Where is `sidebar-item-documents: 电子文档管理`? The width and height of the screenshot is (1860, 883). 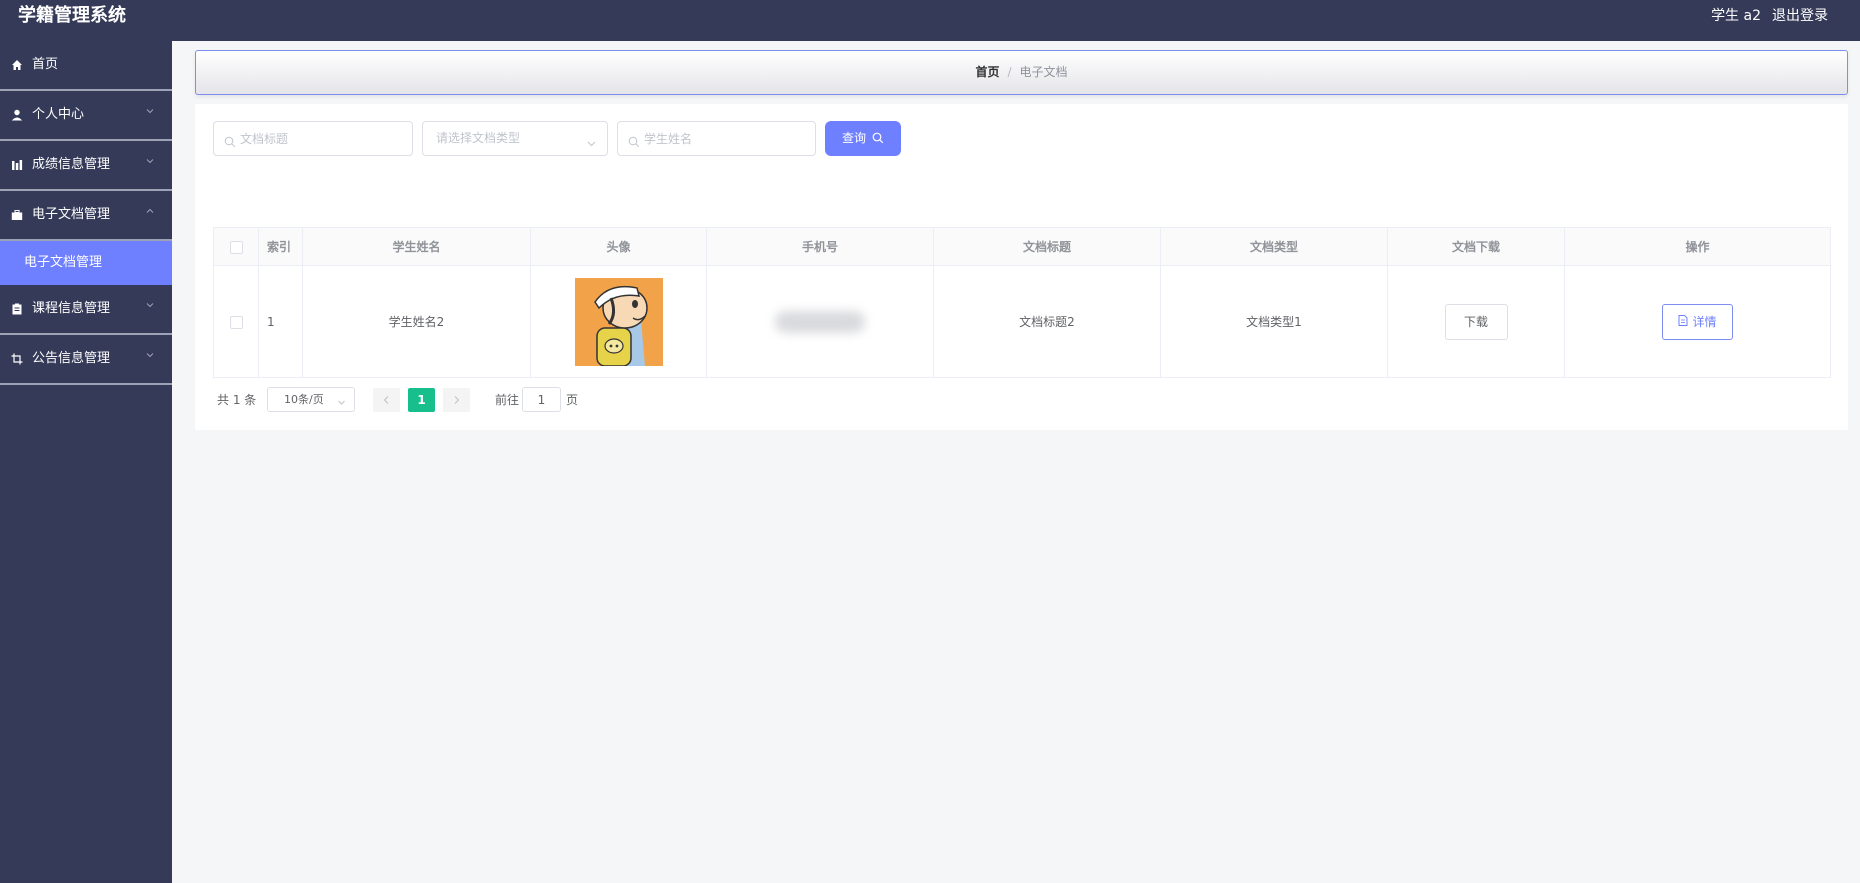 sidebar-item-documents: 电子文档管理 is located at coordinates (86, 216).